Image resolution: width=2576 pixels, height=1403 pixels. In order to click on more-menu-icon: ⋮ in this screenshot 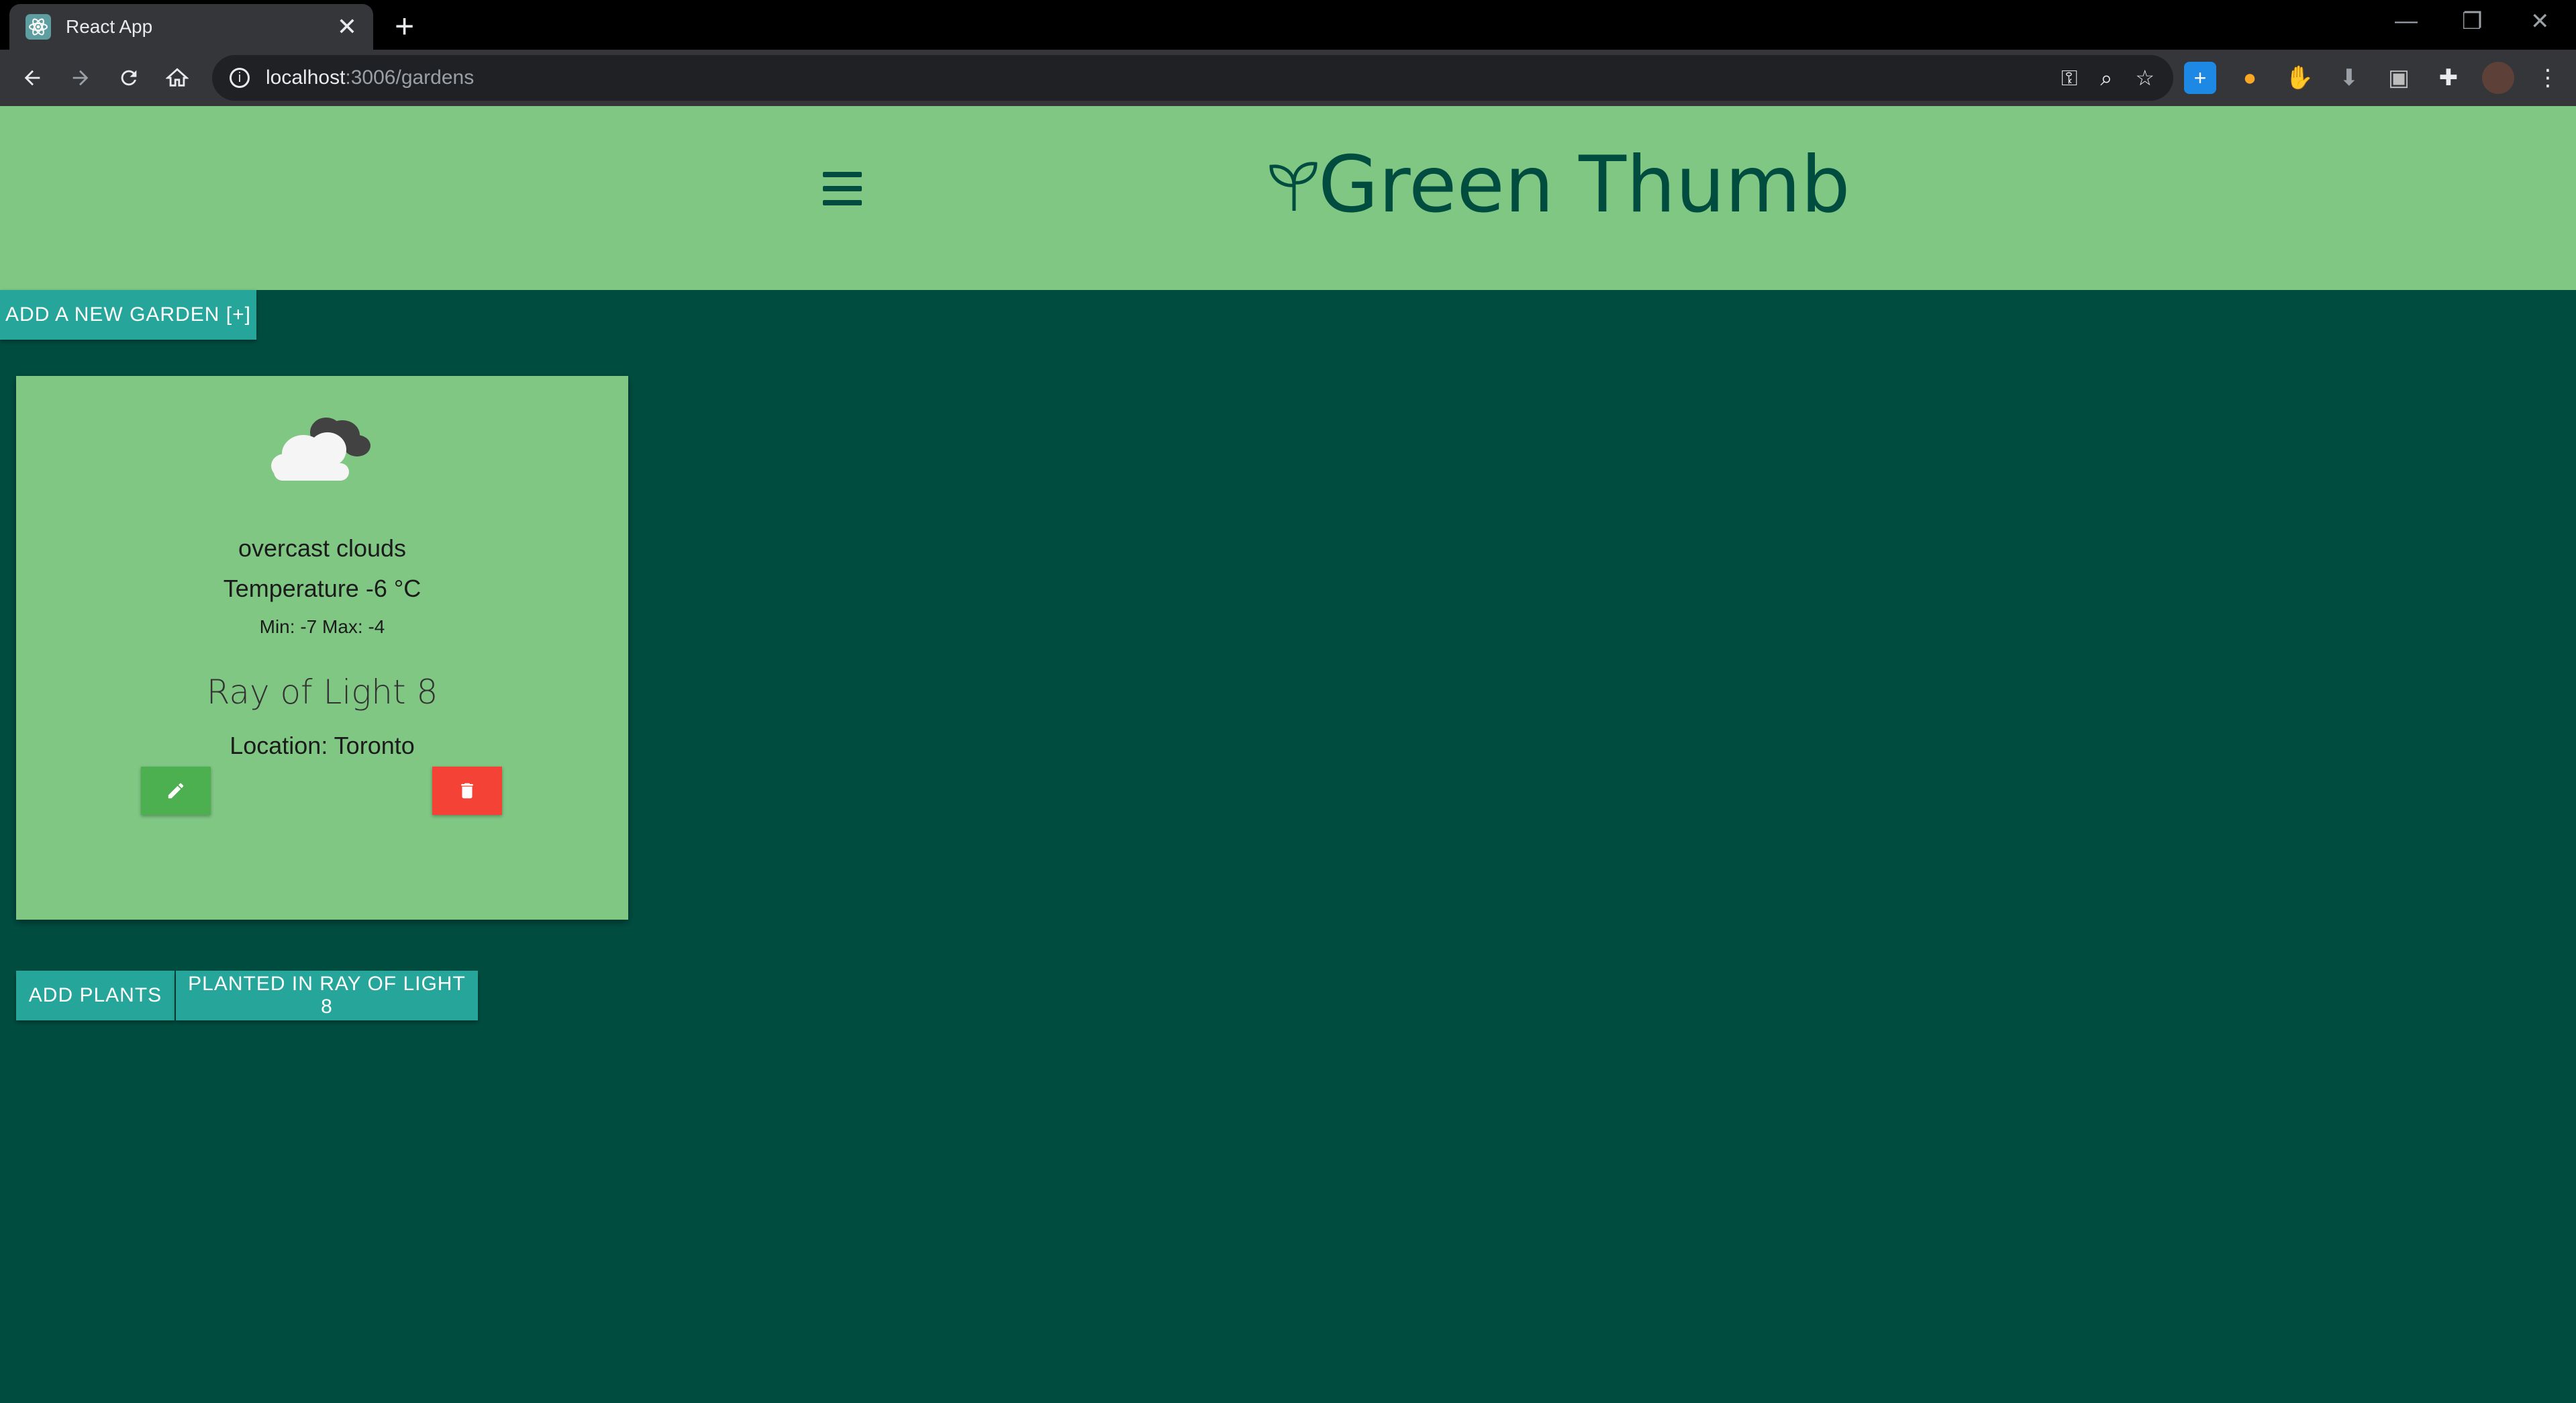, I will do `click(2548, 78)`.